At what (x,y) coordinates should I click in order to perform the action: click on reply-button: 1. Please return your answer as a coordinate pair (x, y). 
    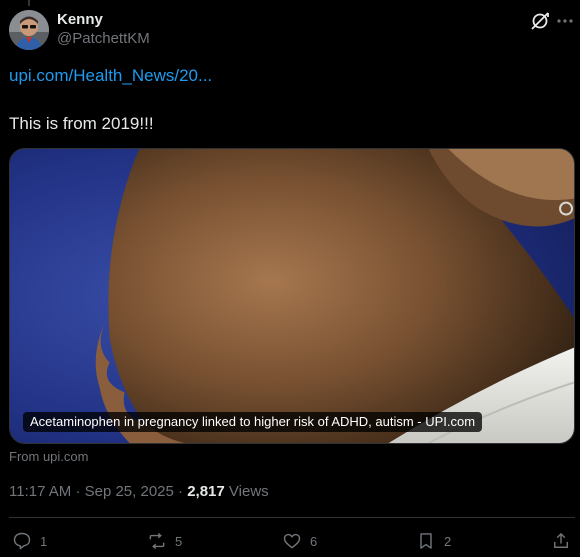
    Looking at the image, I should click on (29, 541).